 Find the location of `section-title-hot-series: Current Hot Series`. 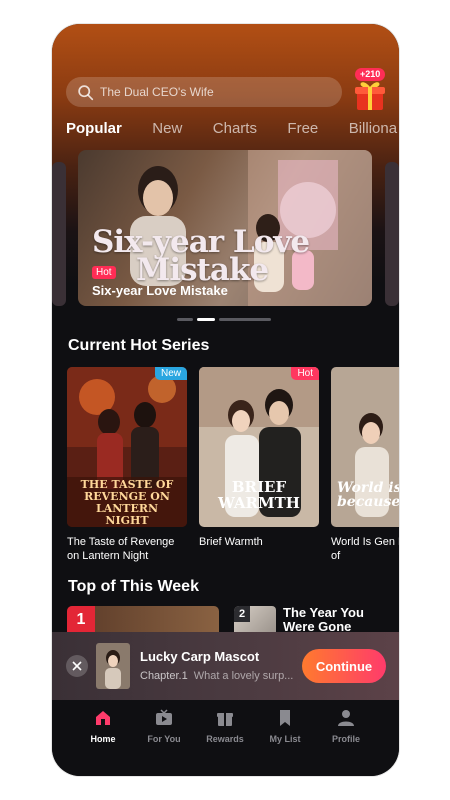

section-title-hot-series: Current Hot Series is located at coordinates (139, 345).